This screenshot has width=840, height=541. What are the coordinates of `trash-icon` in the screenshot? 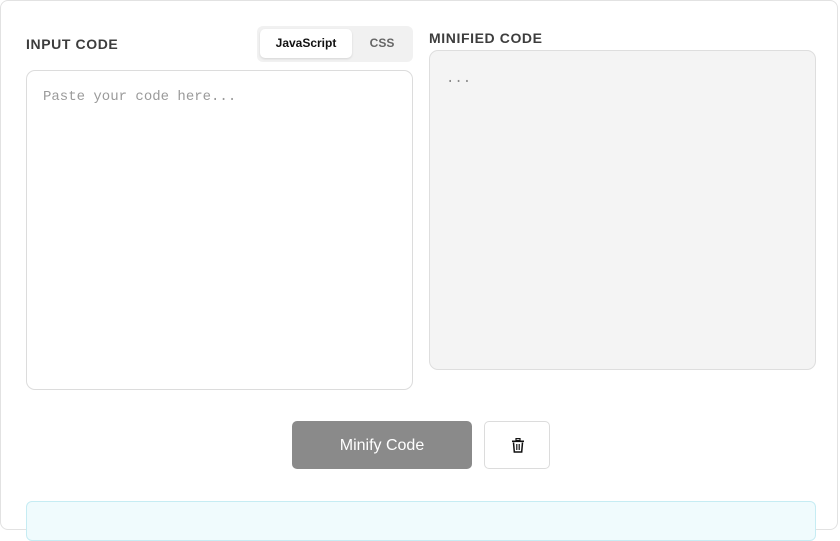 It's located at (518, 445).